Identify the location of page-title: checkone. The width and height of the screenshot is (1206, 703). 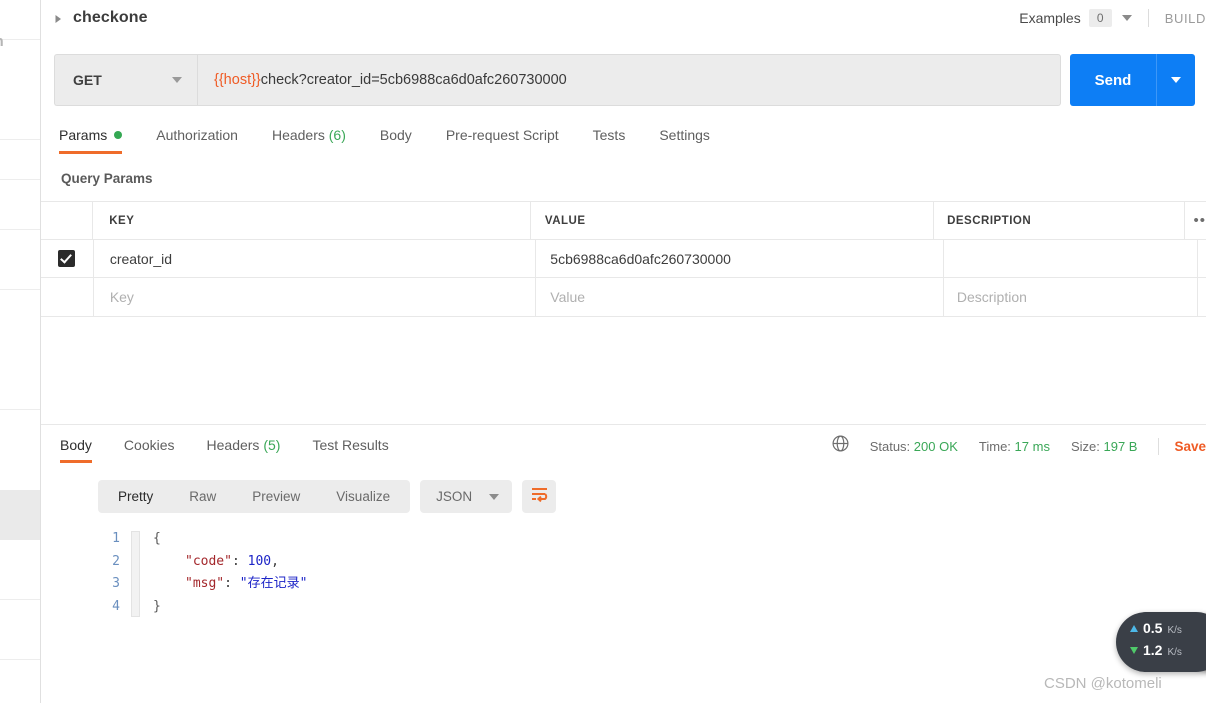
(110, 17).